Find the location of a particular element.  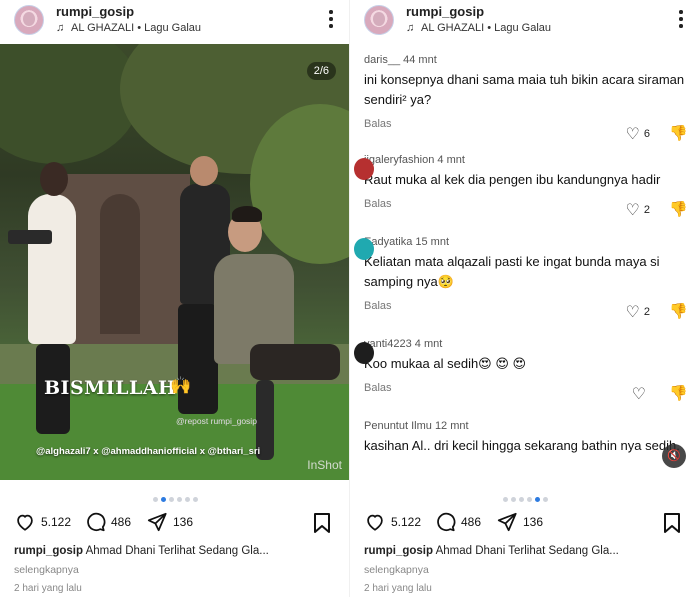

comment-user: daris__ 44 mnt is located at coordinates (530, 60).